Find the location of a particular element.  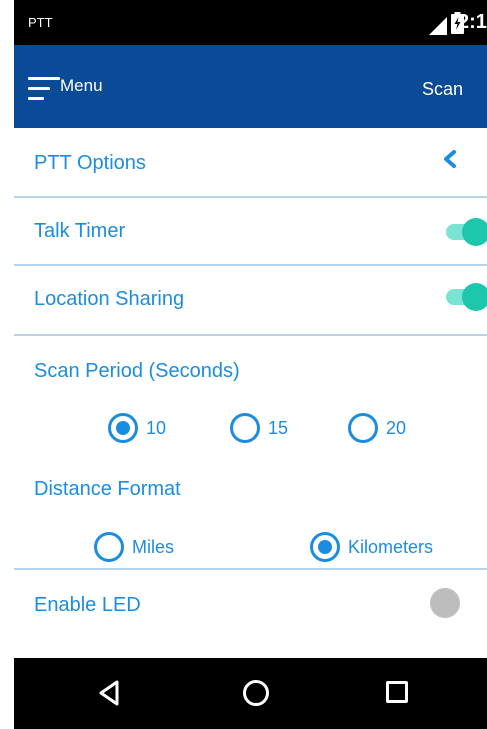

scan-period-radio-10: 10 is located at coordinates (137, 428).